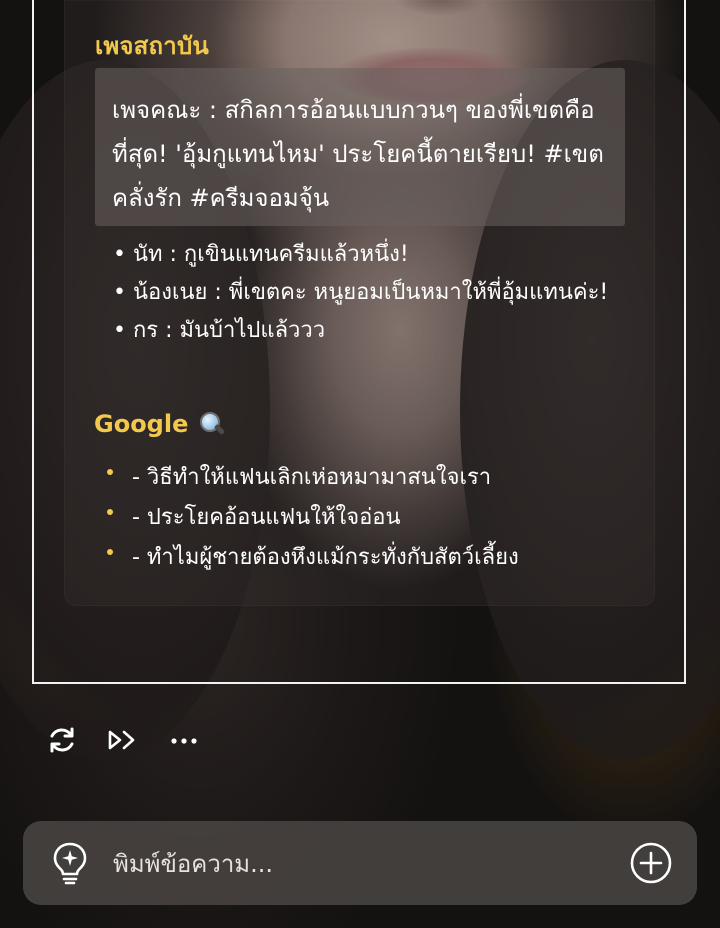 Image resolution: width=720 pixels, height=928 pixels. Describe the element at coordinates (219, 330) in the screenshot. I see `comment-item: • กร : มันบ้าไปแล้ววว` at that location.